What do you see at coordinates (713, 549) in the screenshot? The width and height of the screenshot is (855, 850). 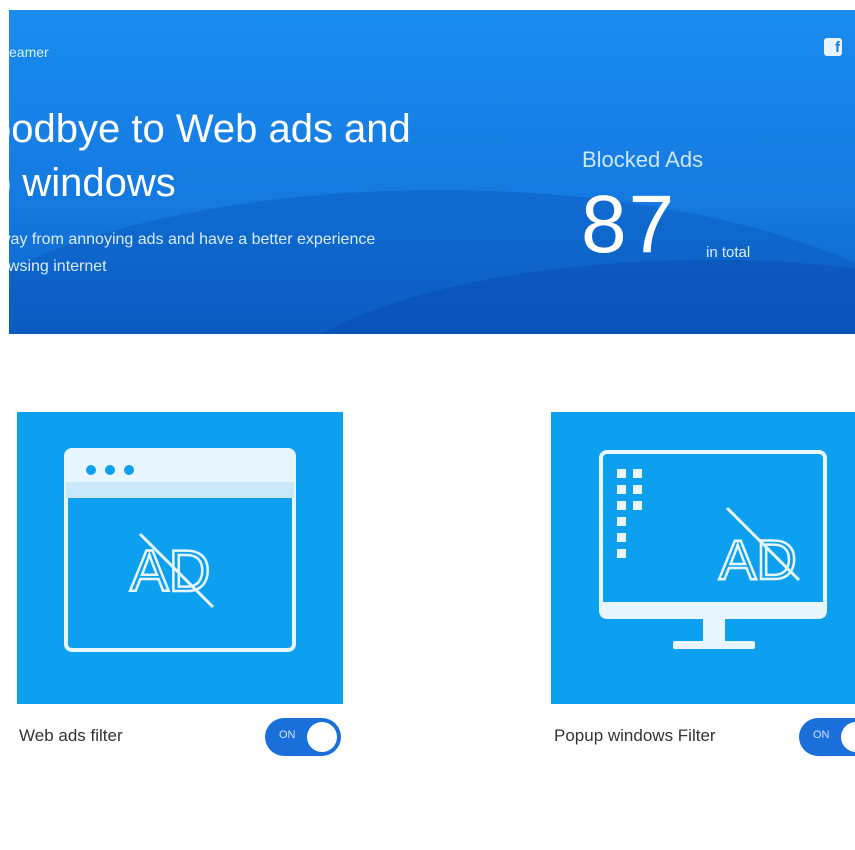 I see `monitor-ad-block-icon: AD` at bounding box center [713, 549].